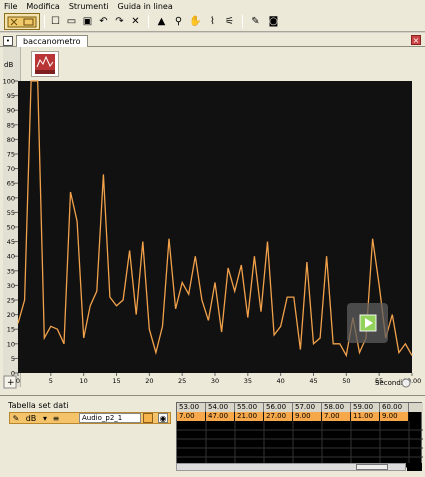 The width and height of the screenshot is (425, 477). What do you see at coordinates (336, 407) in the screenshot?
I see `column-header: 58.00` at bounding box center [336, 407].